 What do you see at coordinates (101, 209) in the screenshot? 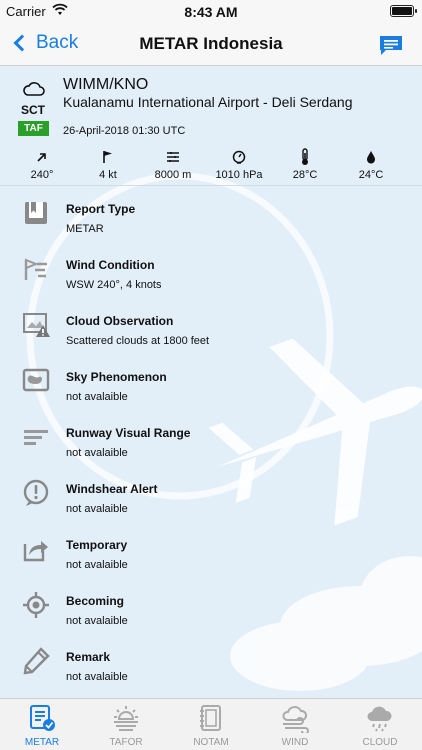
I see `row-title: Report Type` at bounding box center [101, 209].